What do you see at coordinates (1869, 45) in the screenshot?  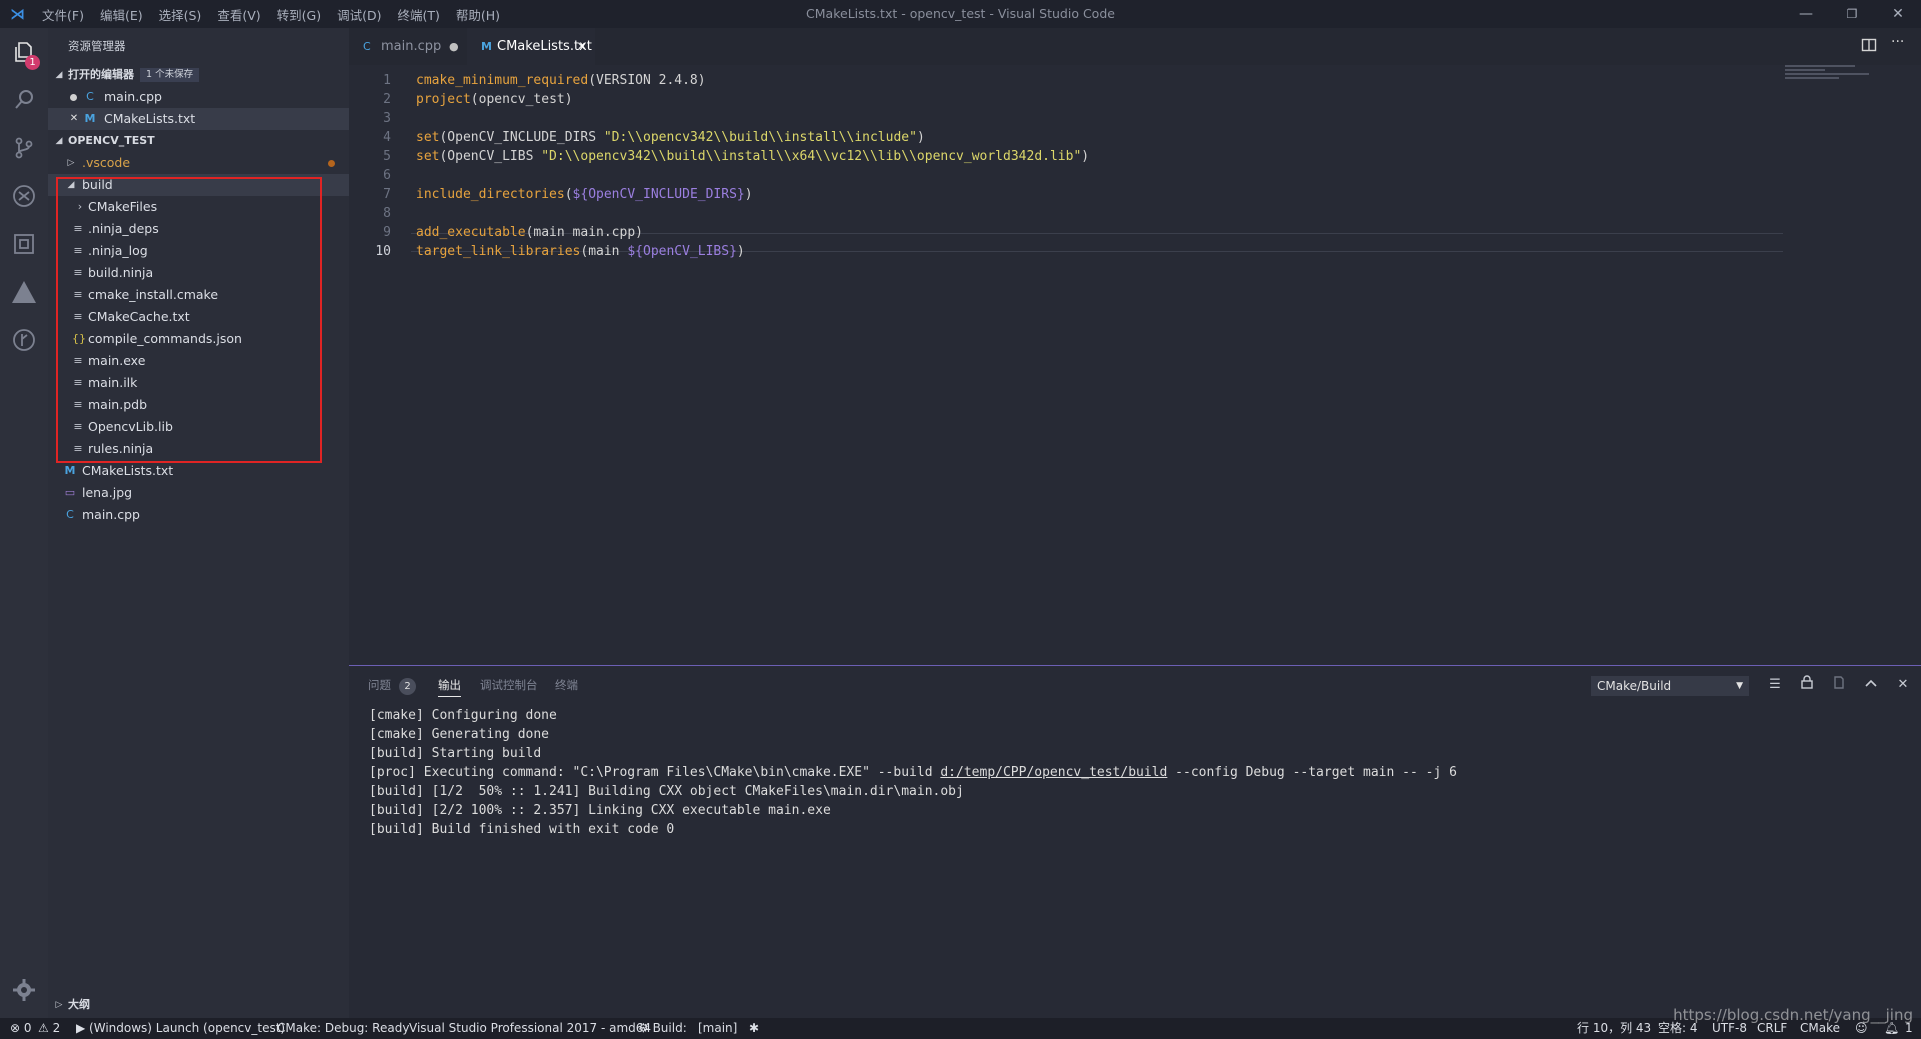 I see `split-editor-icon` at bounding box center [1869, 45].